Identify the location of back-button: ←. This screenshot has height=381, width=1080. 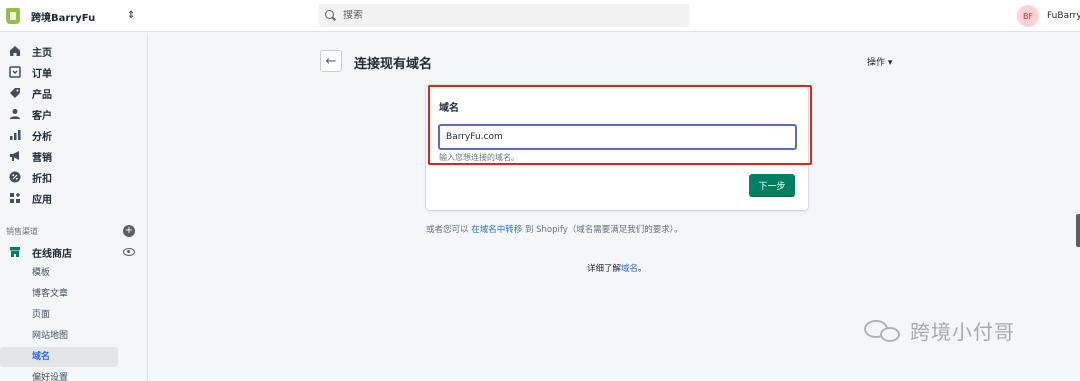
(331, 61).